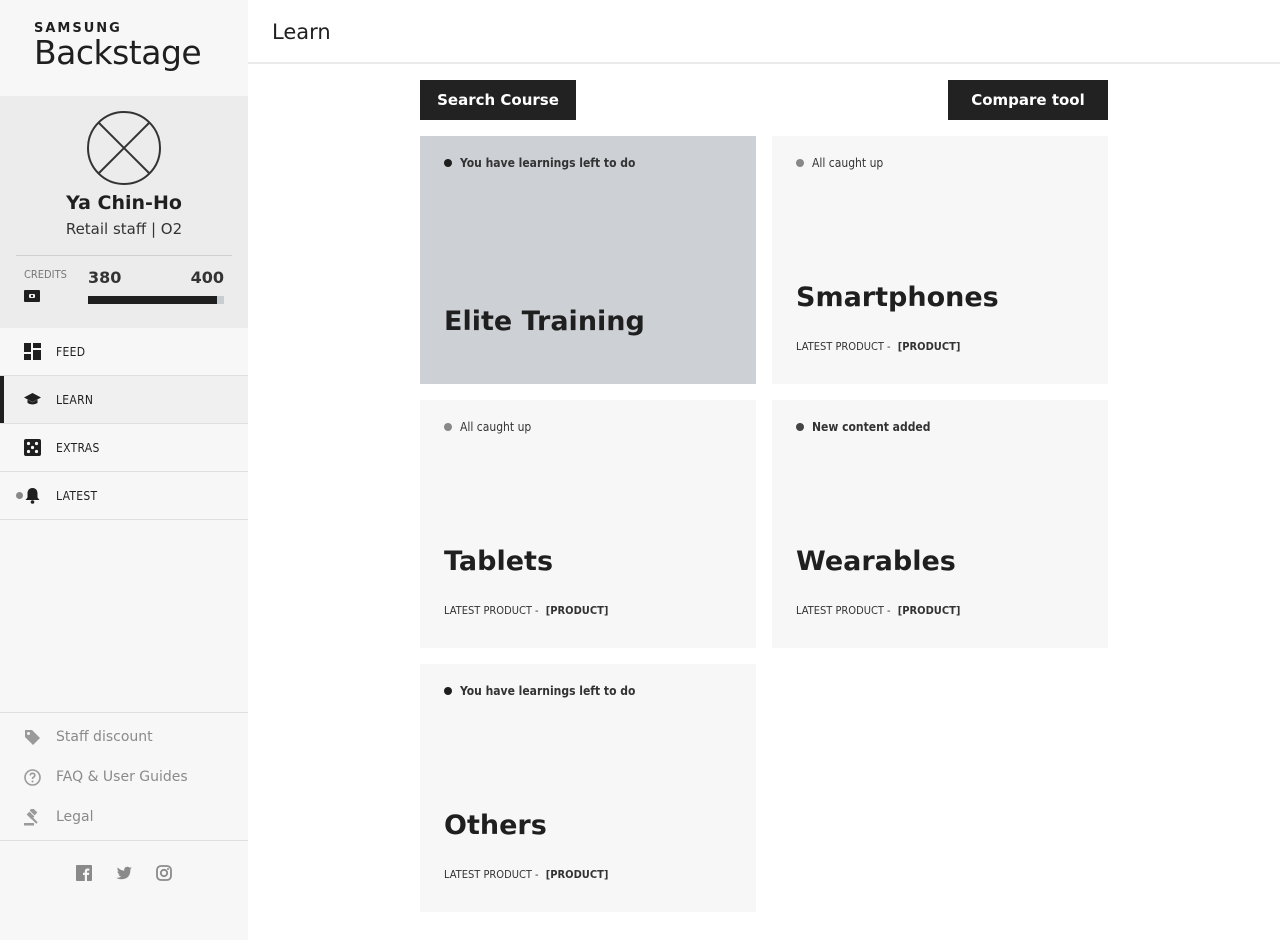 This screenshot has height=940, width=1280. I want to click on card-title: Others, so click(495, 825).